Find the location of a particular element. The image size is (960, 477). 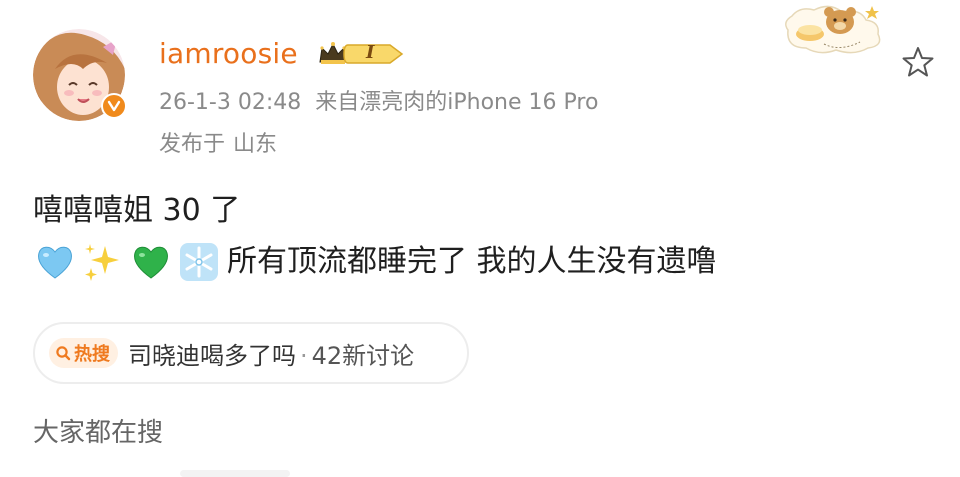

blue-heart-icon is located at coordinates (55, 262).